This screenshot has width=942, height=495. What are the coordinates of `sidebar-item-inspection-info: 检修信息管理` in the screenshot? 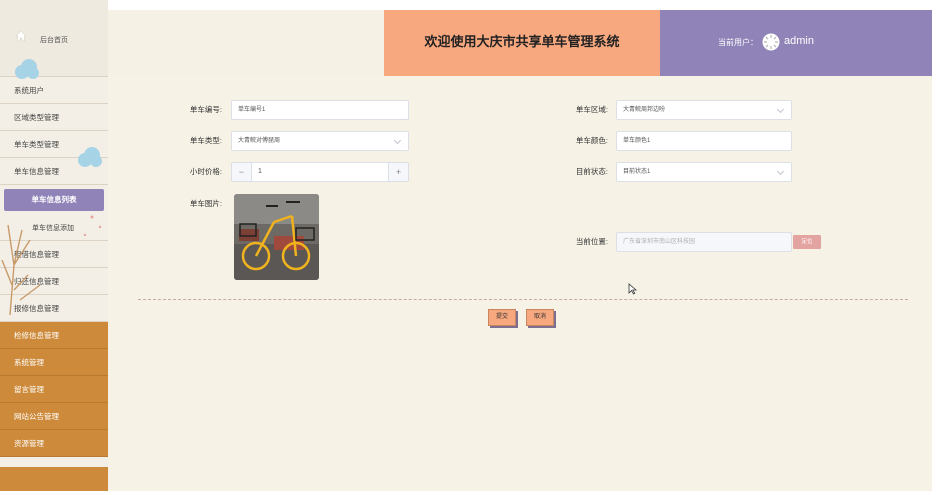 It's located at (54, 335).